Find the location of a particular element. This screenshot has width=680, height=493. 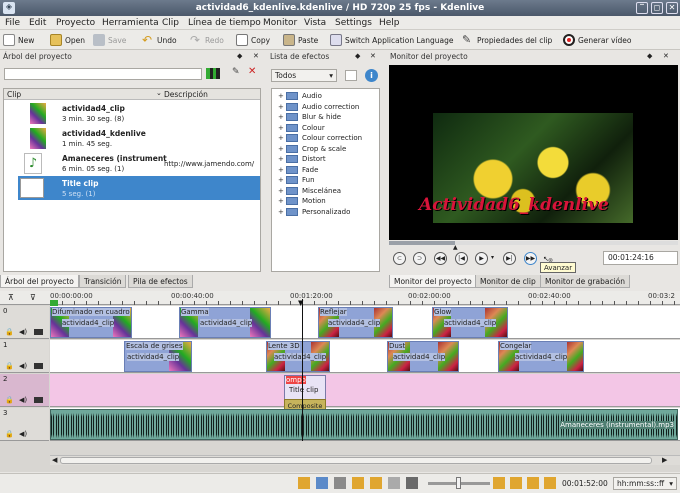

menu-vista: Vista is located at coordinates (315, 23).